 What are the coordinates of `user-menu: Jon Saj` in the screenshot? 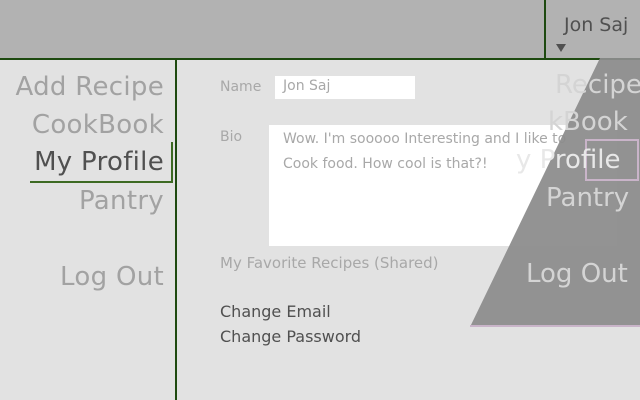 It's located at (592, 29).